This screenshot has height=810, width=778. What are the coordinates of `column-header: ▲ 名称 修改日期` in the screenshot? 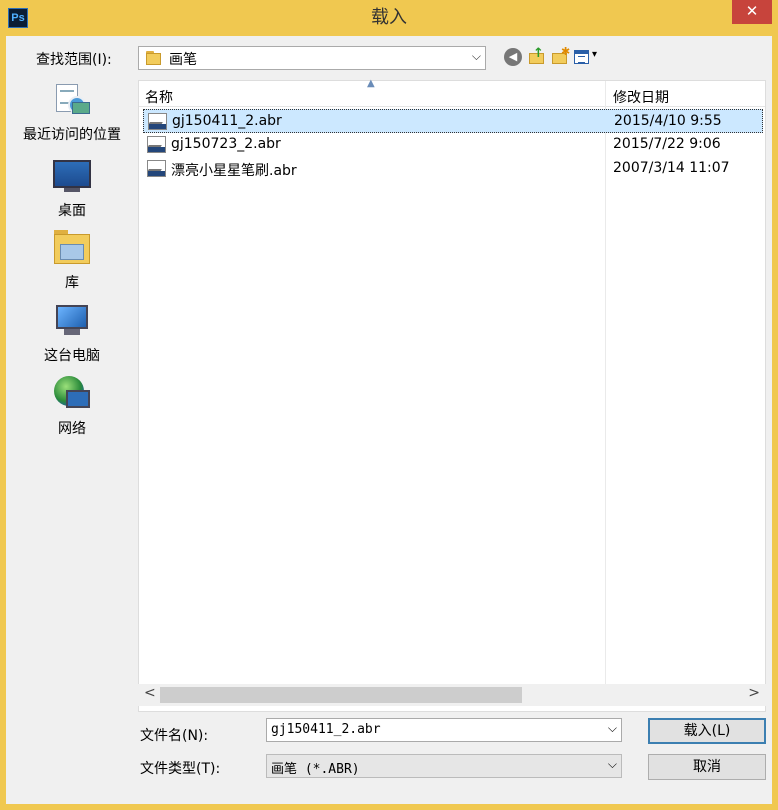 It's located at (452, 92).